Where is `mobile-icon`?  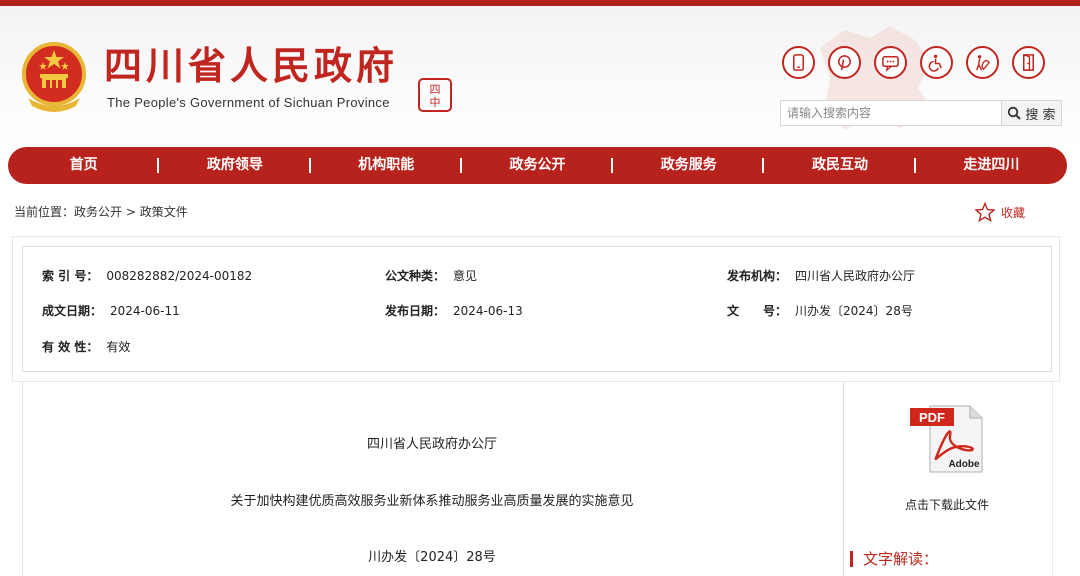 mobile-icon is located at coordinates (798, 62).